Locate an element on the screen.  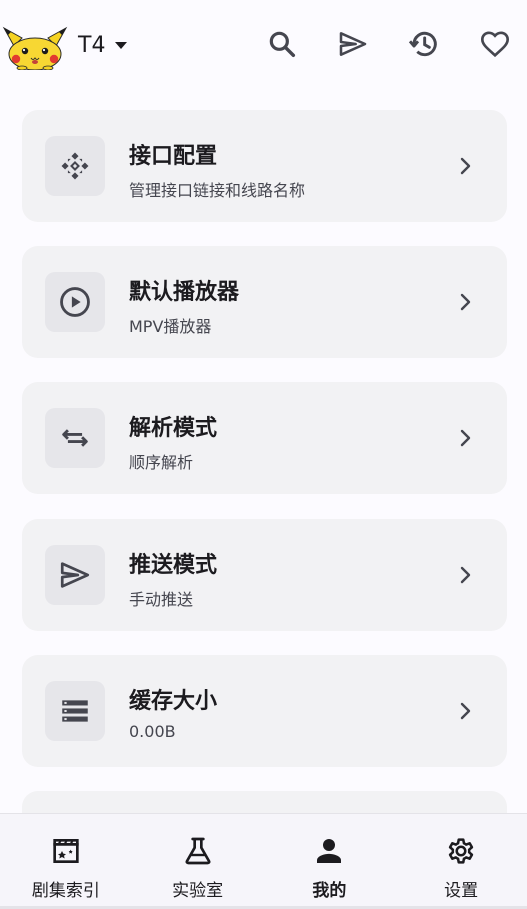
card-title: 接口配置 is located at coordinates (173, 156).